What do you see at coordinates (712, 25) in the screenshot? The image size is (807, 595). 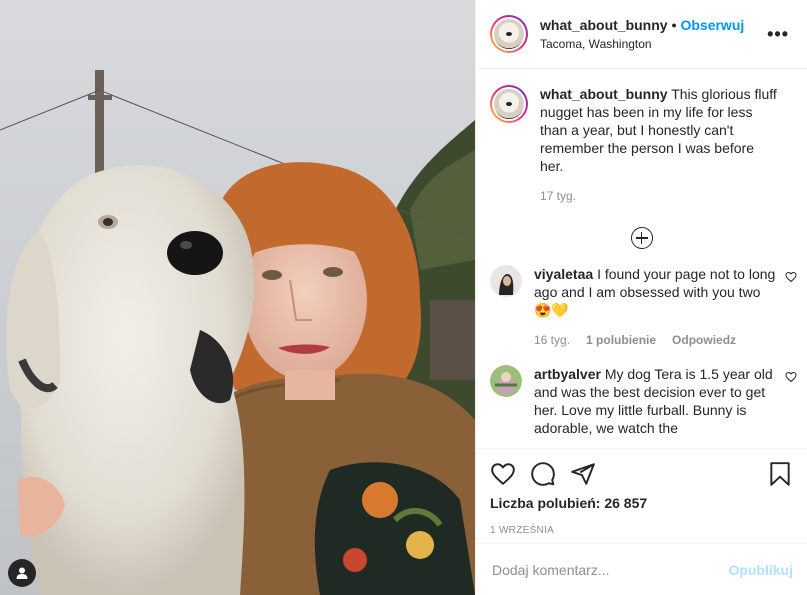 I see `follow-button: Obserwuj` at bounding box center [712, 25].